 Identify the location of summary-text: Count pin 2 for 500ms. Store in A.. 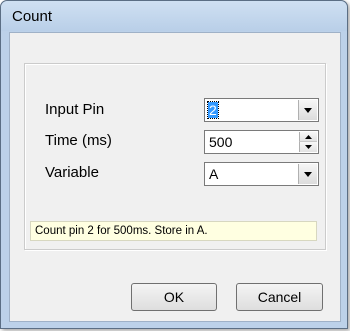
(173, 231).